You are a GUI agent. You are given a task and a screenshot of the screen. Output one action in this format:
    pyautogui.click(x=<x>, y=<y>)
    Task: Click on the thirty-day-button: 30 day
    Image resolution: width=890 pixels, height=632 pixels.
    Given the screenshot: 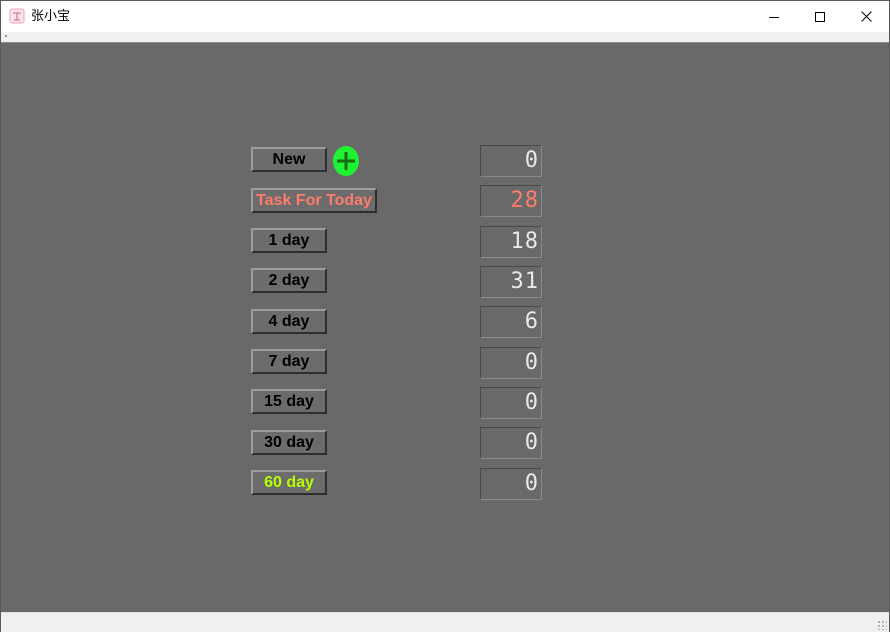 What is the action you would take?
    pyautogui.click(x=289, y=442)
    